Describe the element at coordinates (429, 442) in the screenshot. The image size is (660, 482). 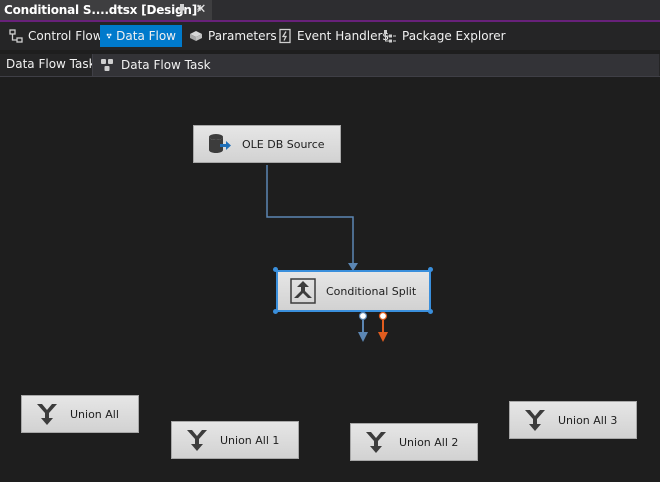
I see `component-label: Union All 2` at that location.